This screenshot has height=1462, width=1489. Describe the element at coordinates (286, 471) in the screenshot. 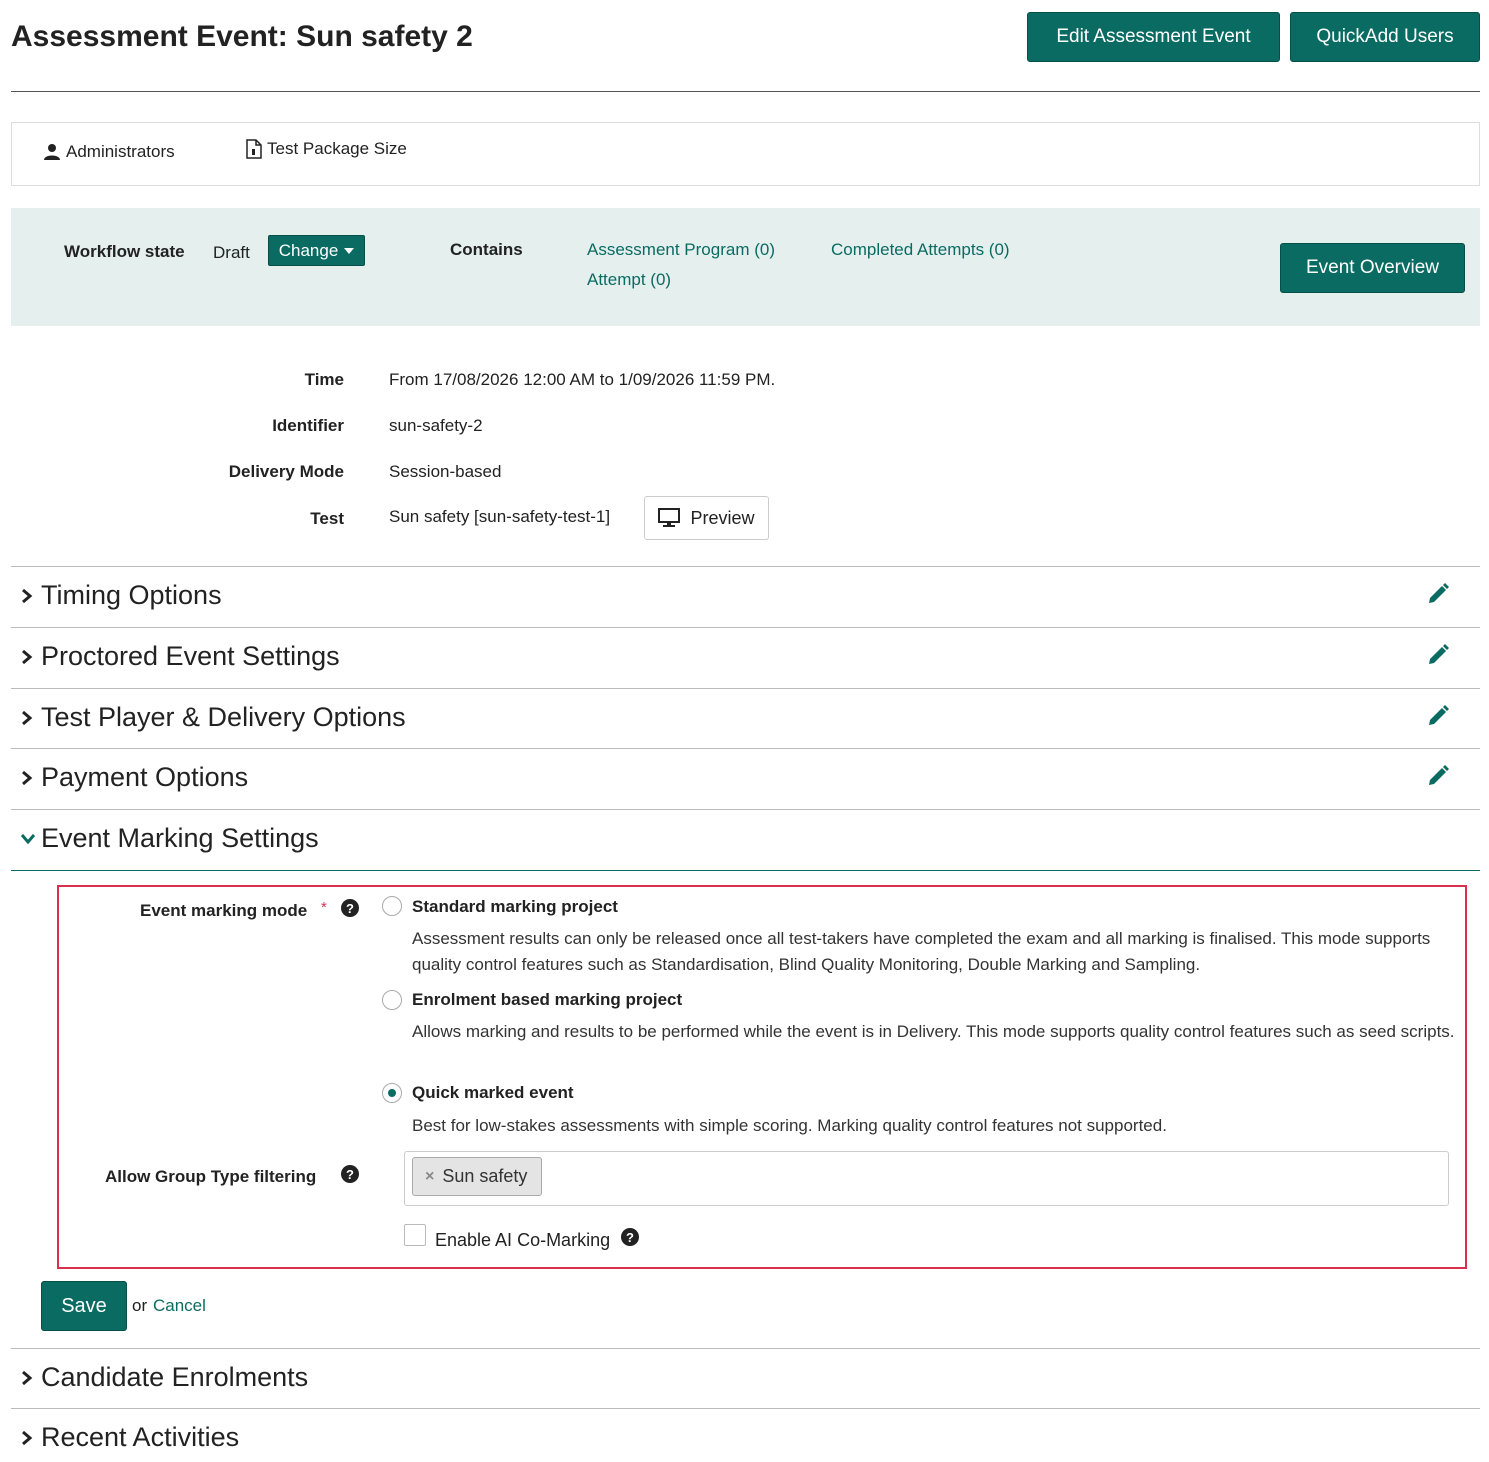

I see `delivery-mode-label: Delivery Mode` at that location.